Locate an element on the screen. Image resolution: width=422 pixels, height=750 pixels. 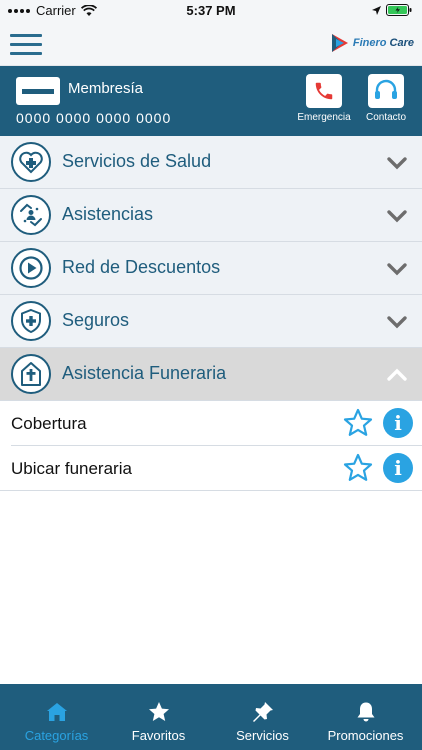
location-arrow-icon is located at coordinates (376, 10).